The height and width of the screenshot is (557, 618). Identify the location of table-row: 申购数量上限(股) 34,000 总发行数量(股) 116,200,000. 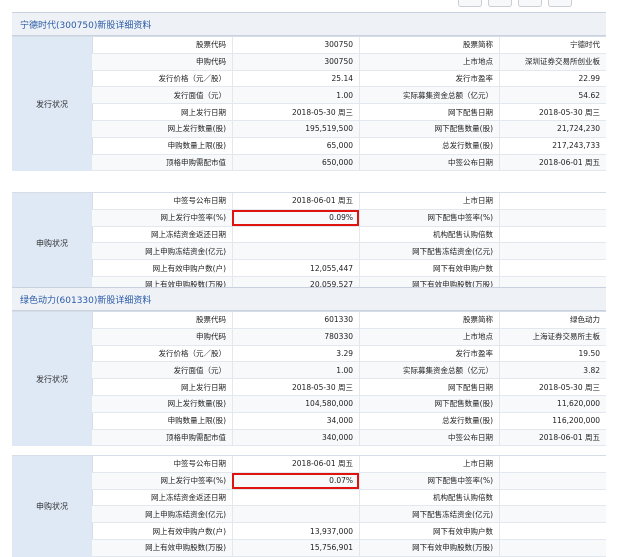
(349, 421).